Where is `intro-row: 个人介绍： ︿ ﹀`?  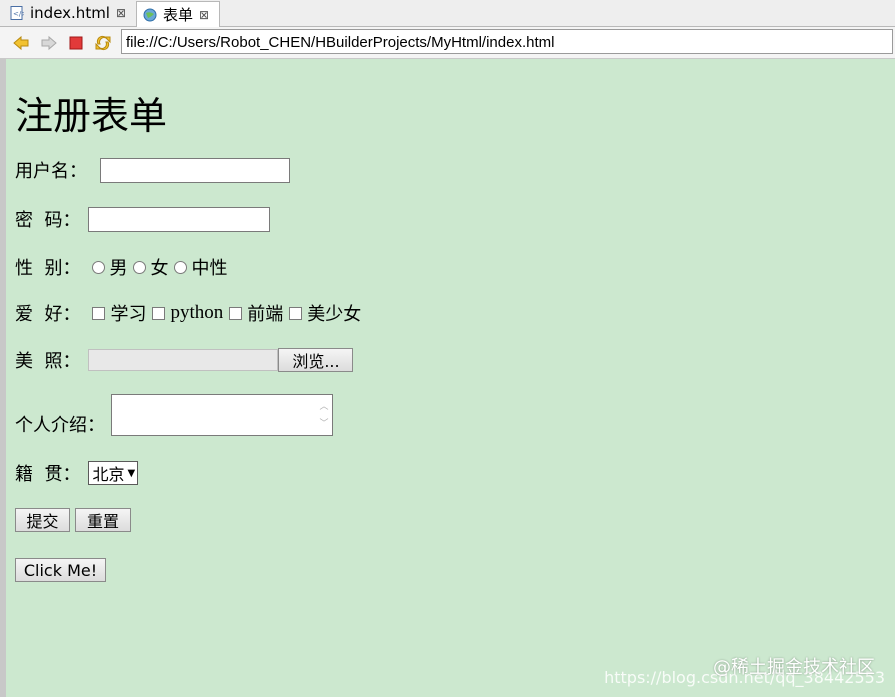
intro-row: 个人介绍： ︿ ﹀ is located at coordinates (174, 415).